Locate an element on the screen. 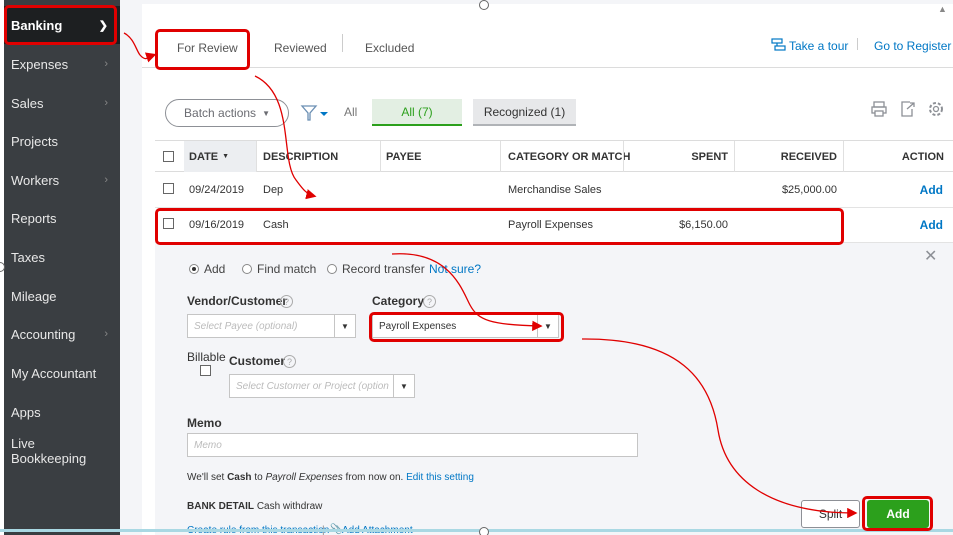 This screenshot has width=953, height=535. sidebar-item-taxes: Taxes is located at coordinates (62, 257).